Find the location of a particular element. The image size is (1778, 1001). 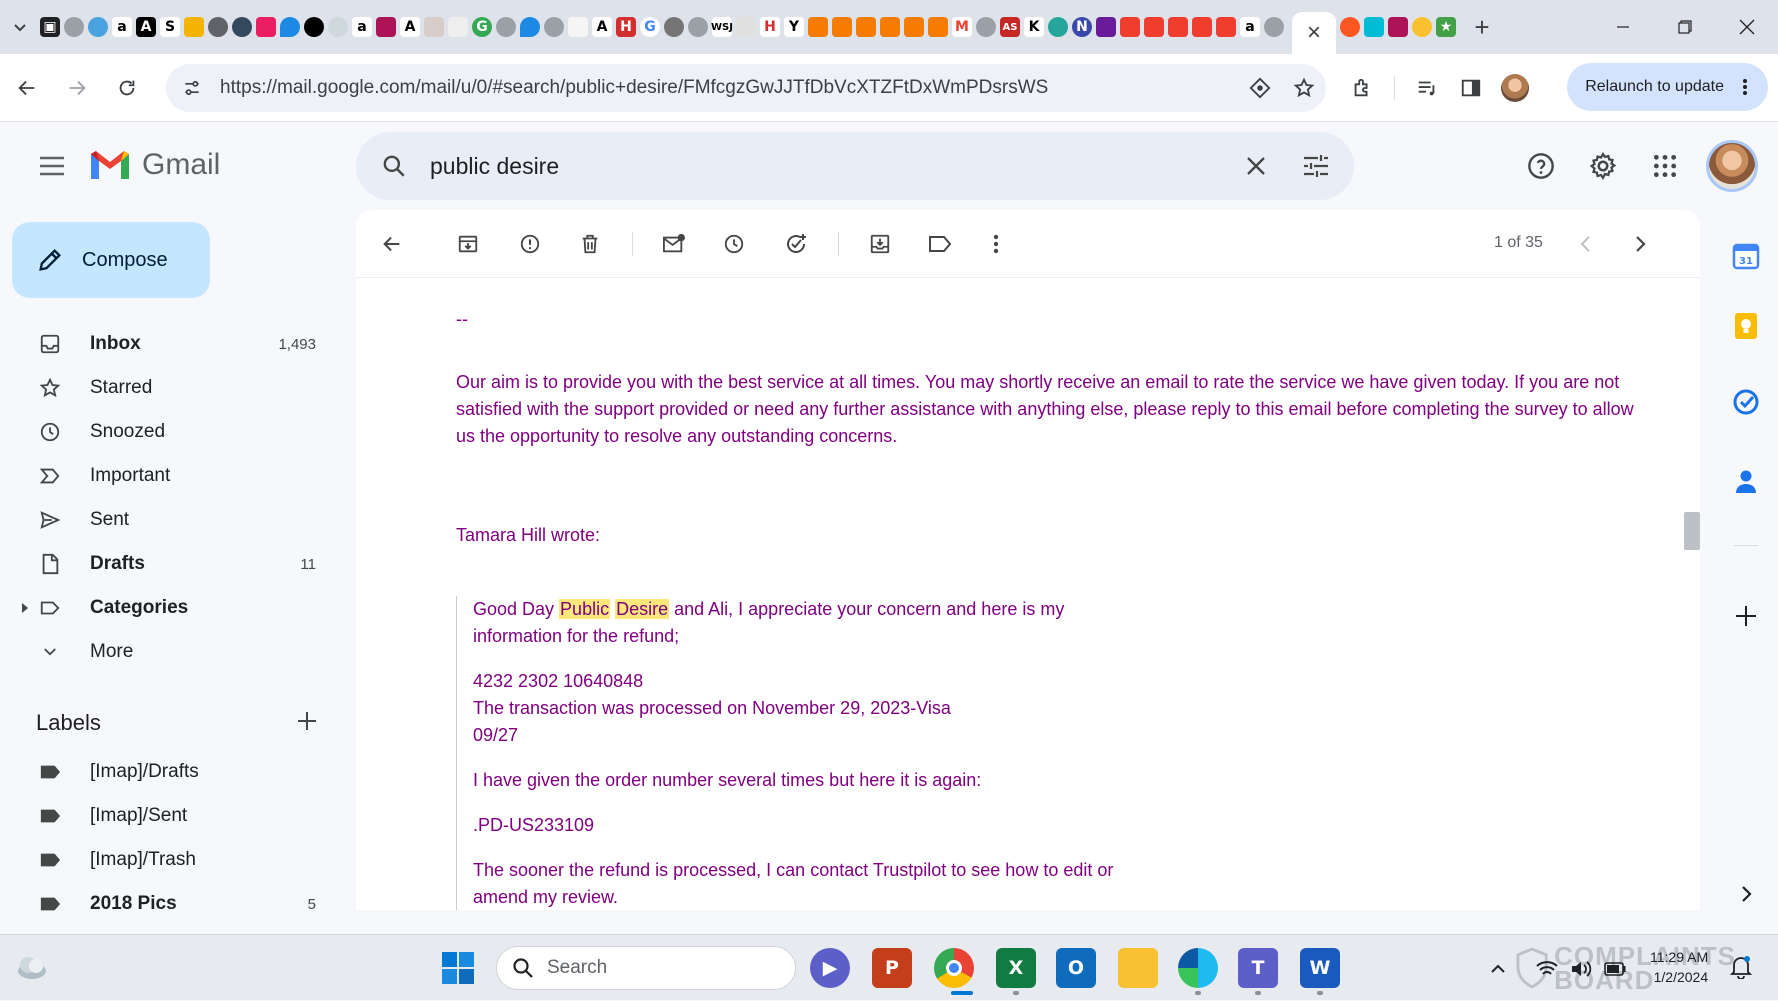

outlook-app-icon: O is located at coordinates (1076, 968).